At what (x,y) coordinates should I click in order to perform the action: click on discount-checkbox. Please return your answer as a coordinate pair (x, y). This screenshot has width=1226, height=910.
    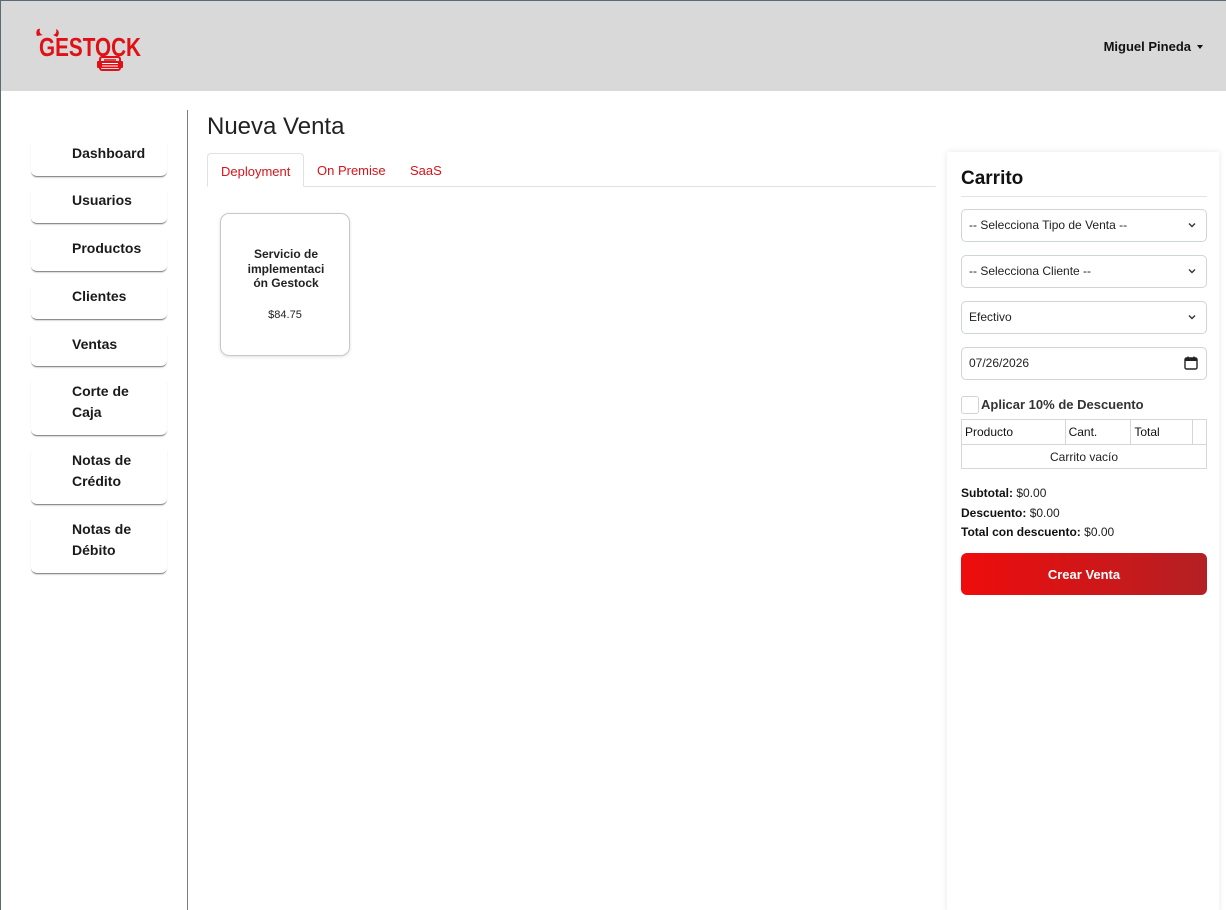
    Looking at the image, I should click on (970, 405).